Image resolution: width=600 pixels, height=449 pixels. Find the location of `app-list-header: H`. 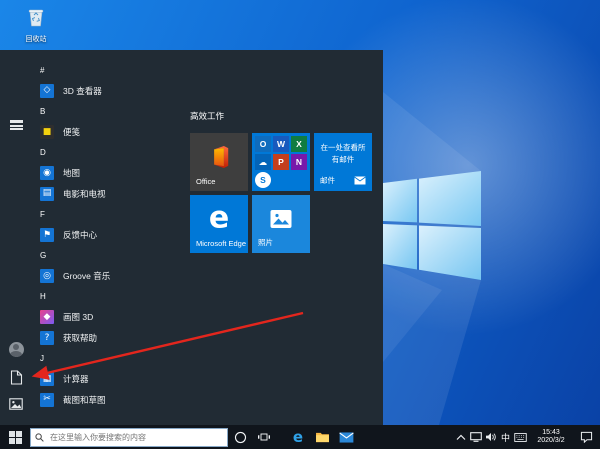

app-list-header: H is located at coordinates (106, 297).